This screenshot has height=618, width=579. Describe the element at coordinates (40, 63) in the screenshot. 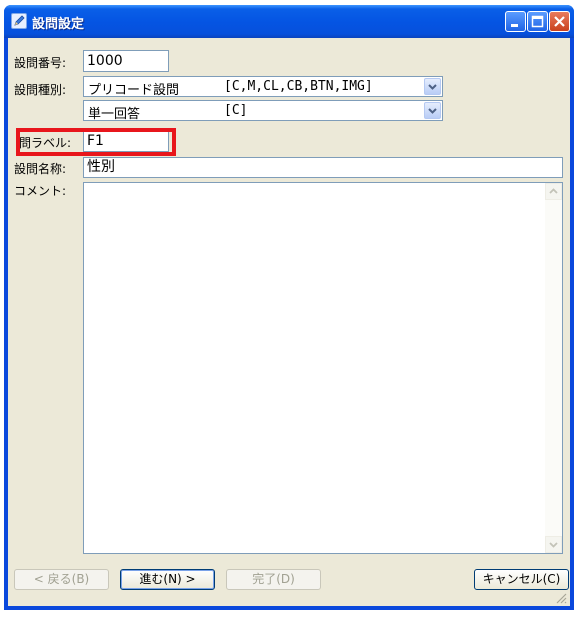

I see `question-number-label: 設問番号:` at that location.